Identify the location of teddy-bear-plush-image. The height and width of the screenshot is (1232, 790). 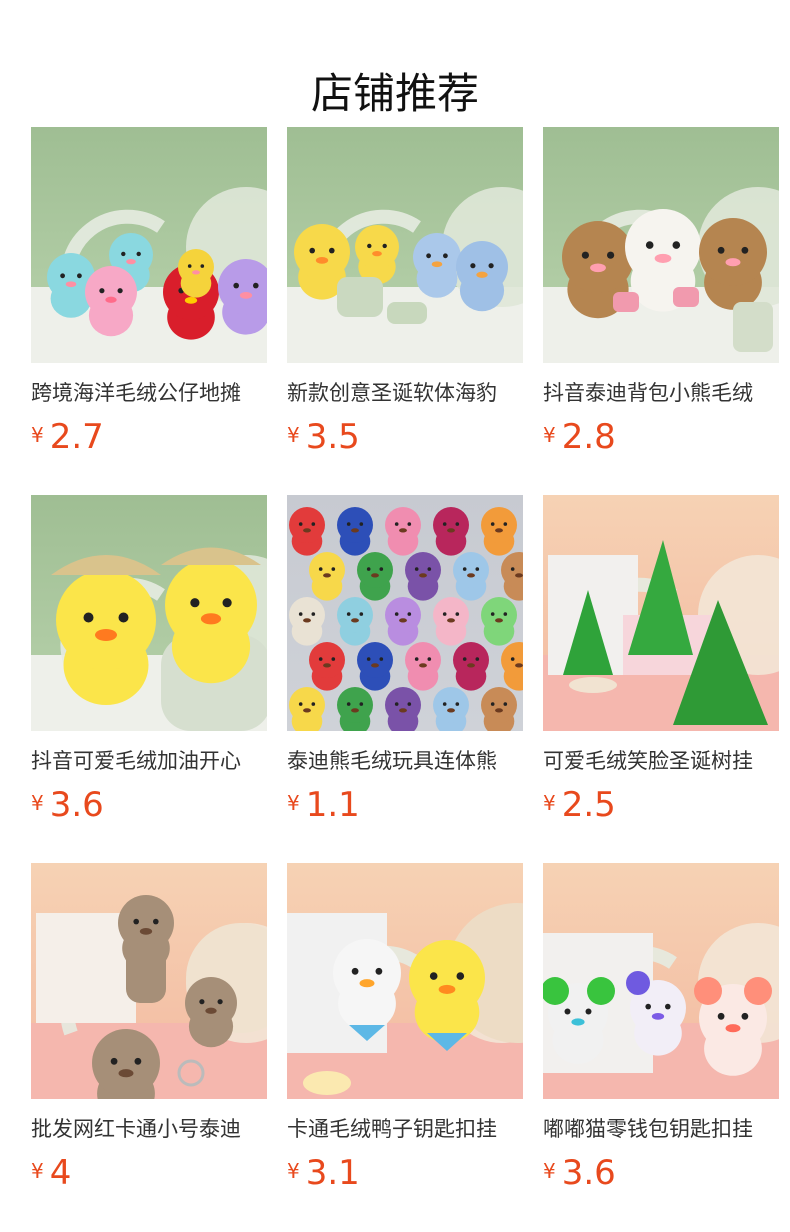
(661, 245).